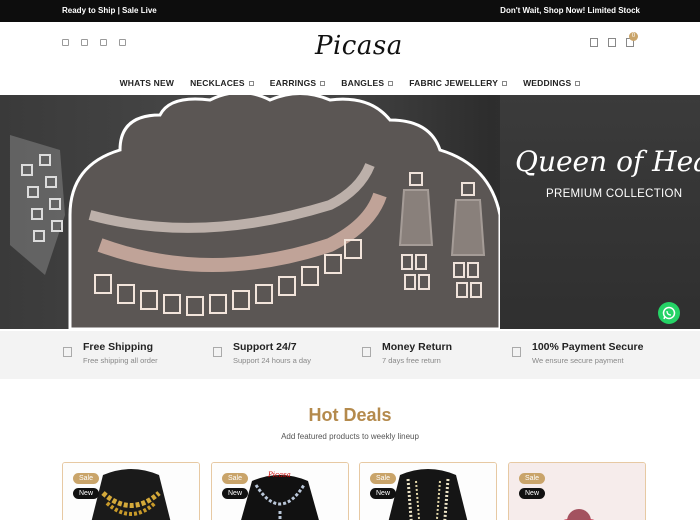 Image resolution: width=700 pixels, height=520 pixels. I want to click on card-brand-logo: Picasa, so click(279, 475).